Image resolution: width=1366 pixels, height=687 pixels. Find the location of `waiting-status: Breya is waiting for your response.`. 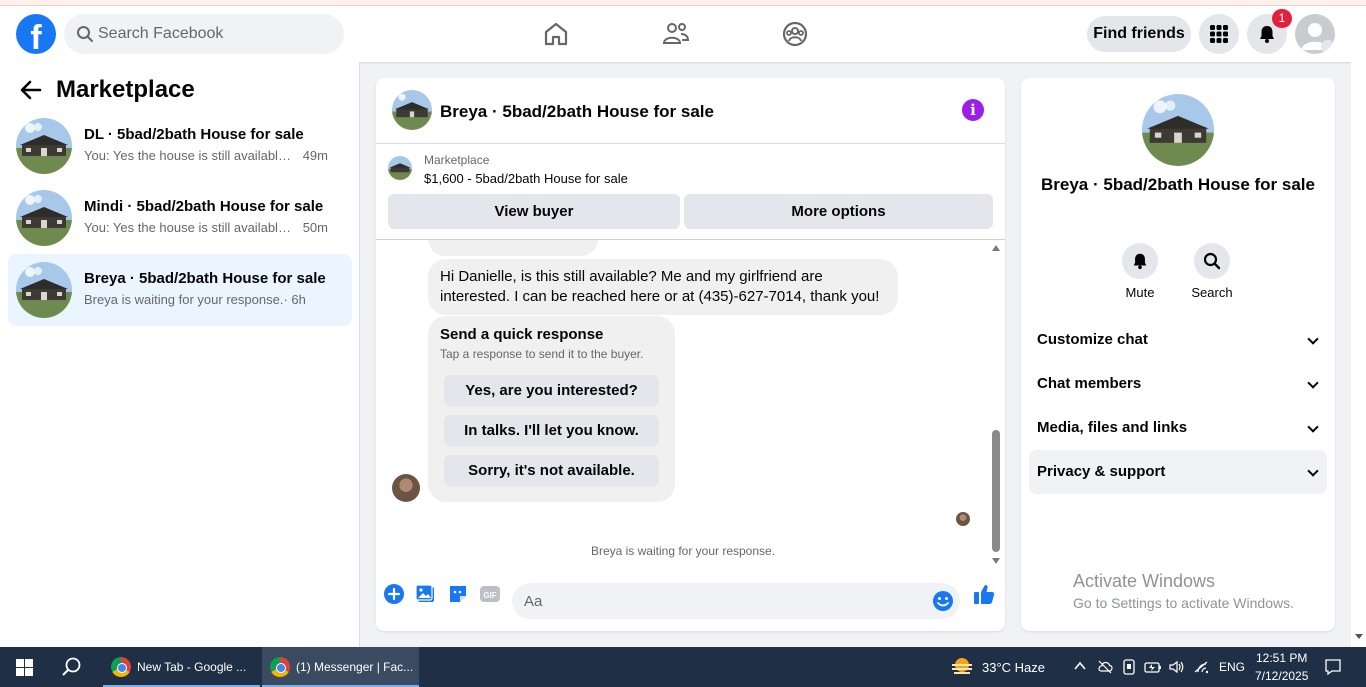

waiting-status: Breya is waiting for your response. is located at coordinates (683, 551).